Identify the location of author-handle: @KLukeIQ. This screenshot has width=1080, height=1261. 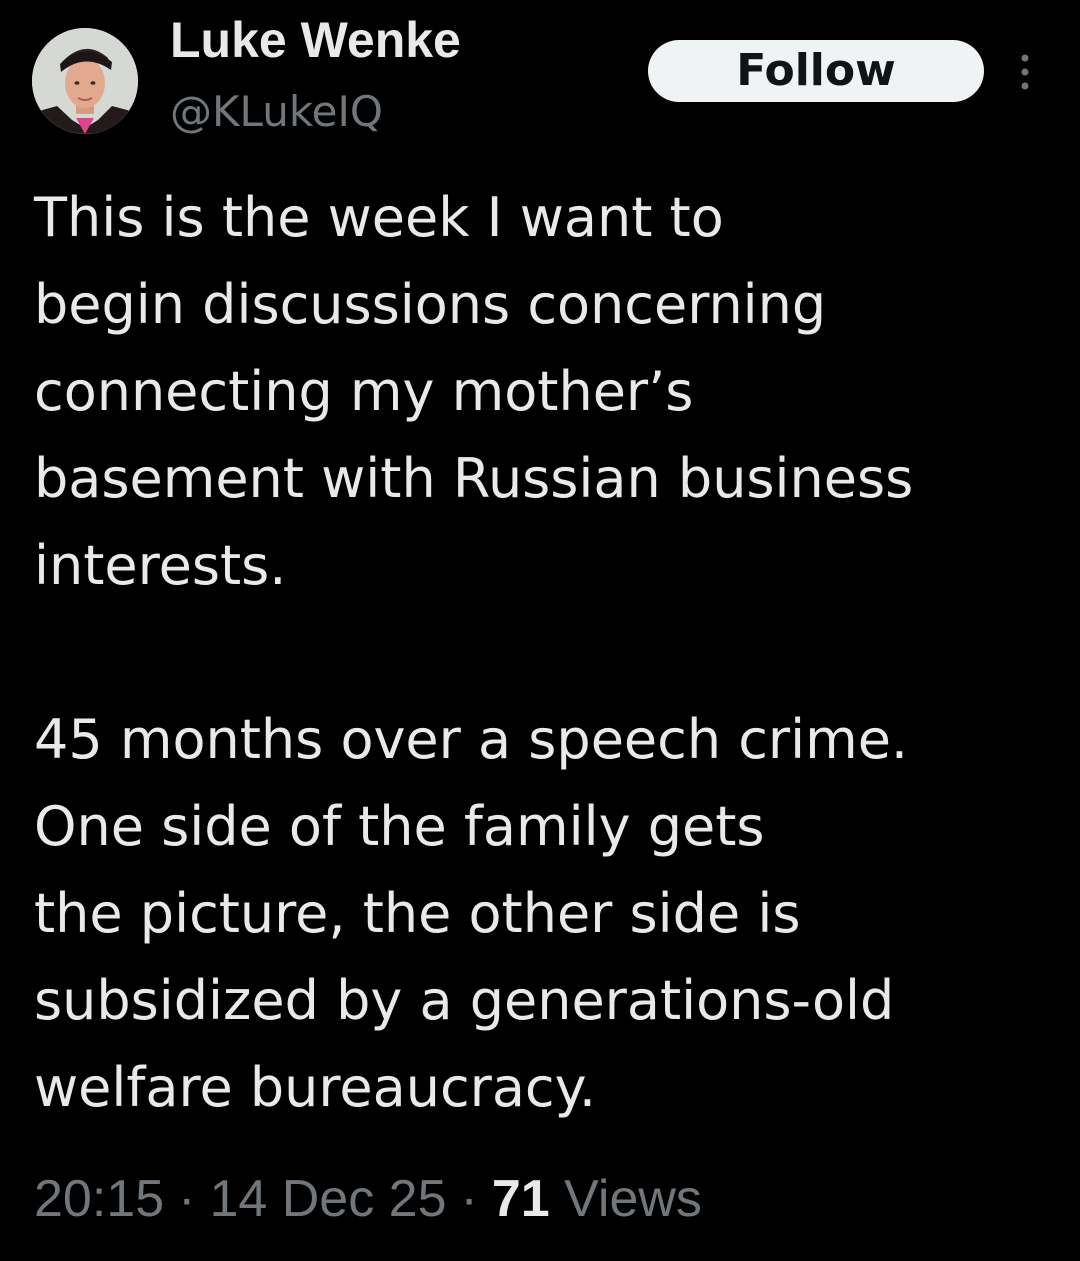
(276, 112).